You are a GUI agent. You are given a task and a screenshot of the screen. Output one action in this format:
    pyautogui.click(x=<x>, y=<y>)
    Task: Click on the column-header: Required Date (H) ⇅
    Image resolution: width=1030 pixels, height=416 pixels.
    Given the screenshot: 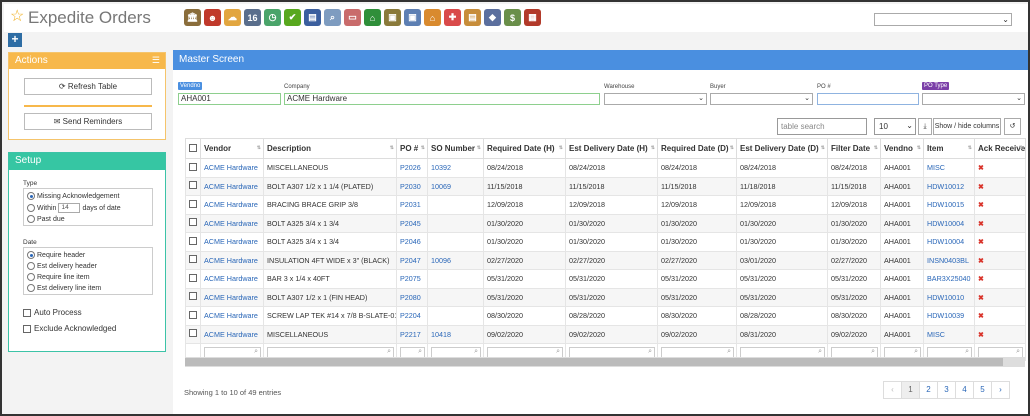 What is the action you would take?
    pyautogui.click(x=524, y=148)
    